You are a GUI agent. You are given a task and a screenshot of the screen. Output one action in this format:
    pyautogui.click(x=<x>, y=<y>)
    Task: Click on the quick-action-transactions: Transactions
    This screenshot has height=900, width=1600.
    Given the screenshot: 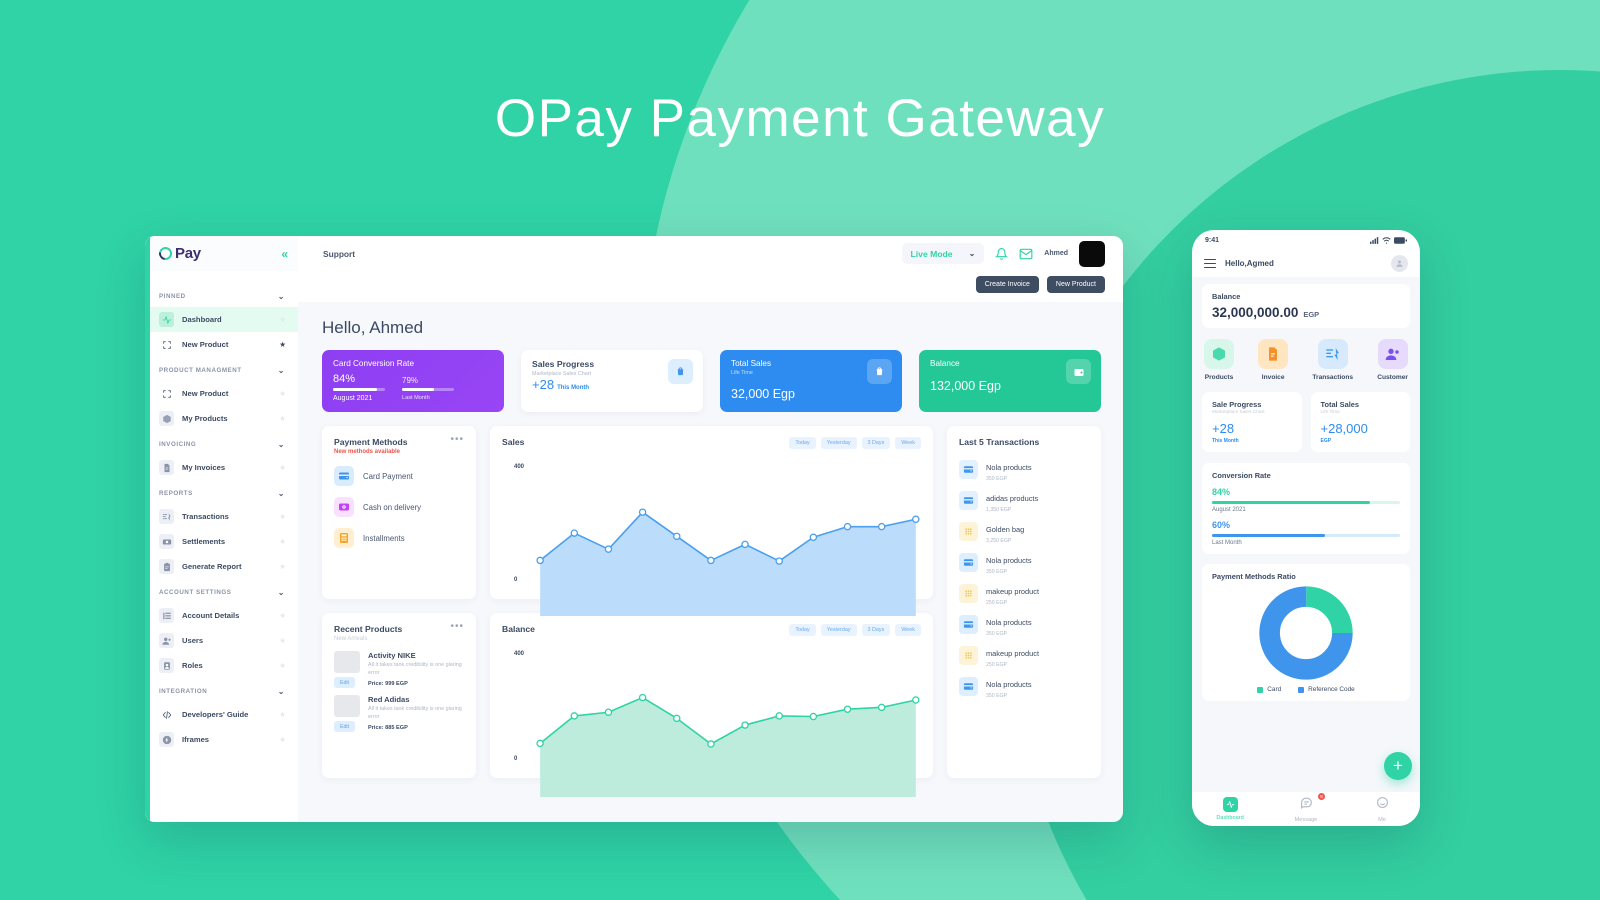 What is the action you would take?
    pyautogui.click(x=1332, y=360)
    